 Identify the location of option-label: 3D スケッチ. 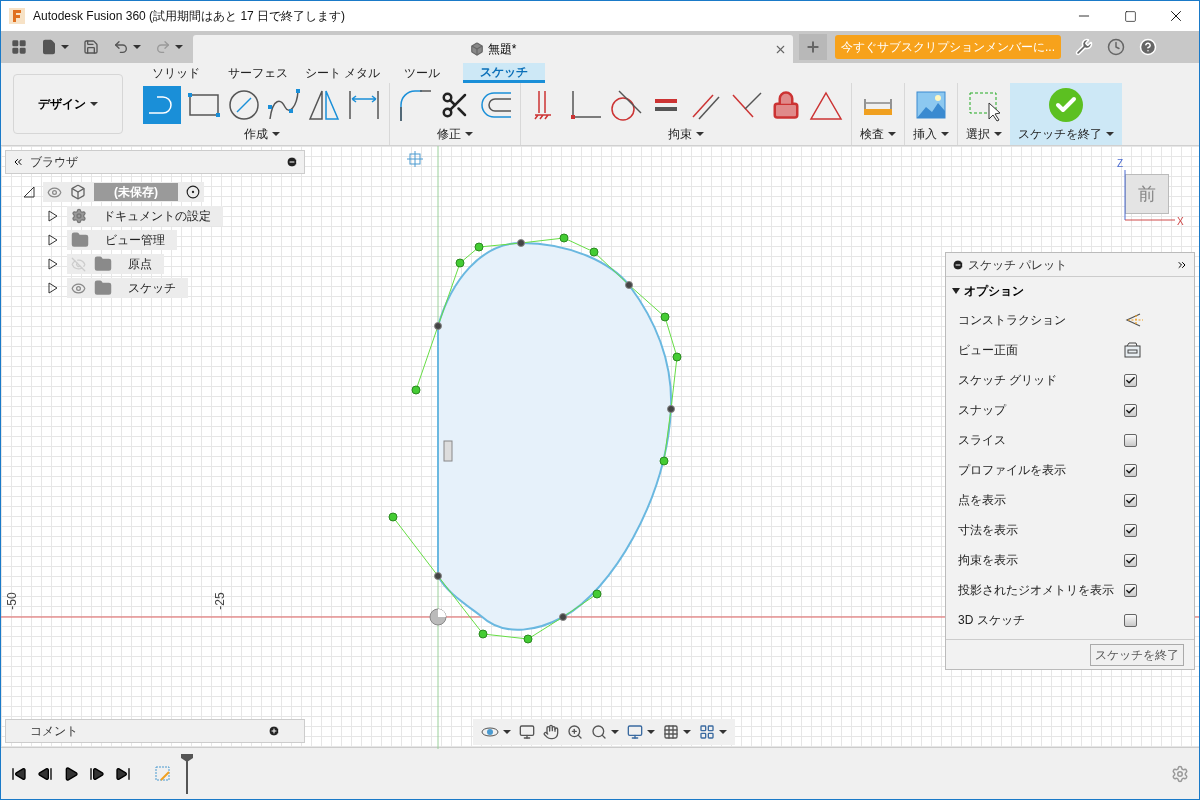
(992, 620).